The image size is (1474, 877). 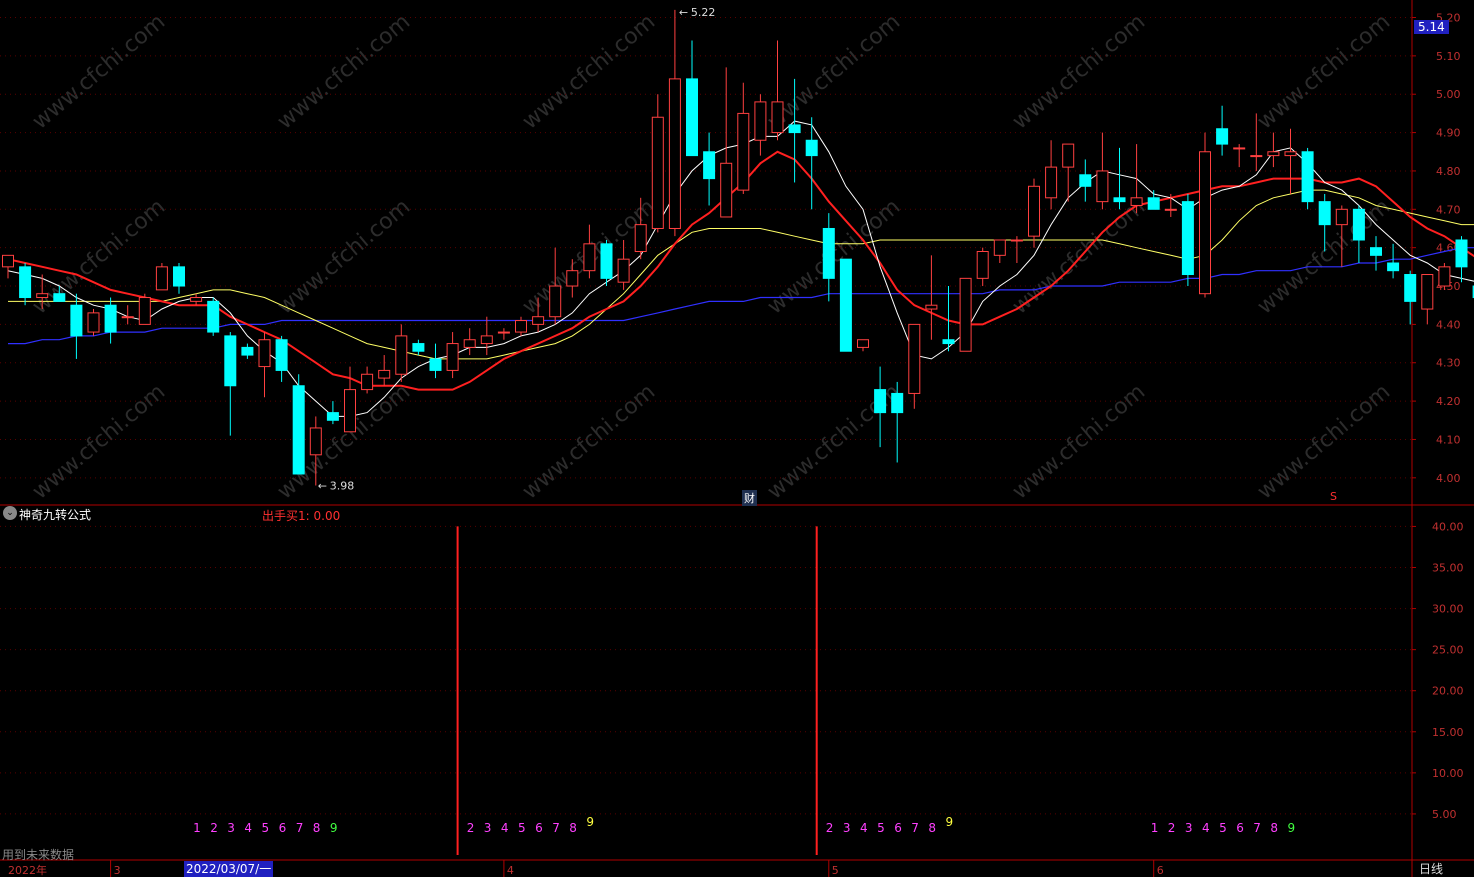 I want to click on nine-count-label: 1, so click(x=1155, y=828).